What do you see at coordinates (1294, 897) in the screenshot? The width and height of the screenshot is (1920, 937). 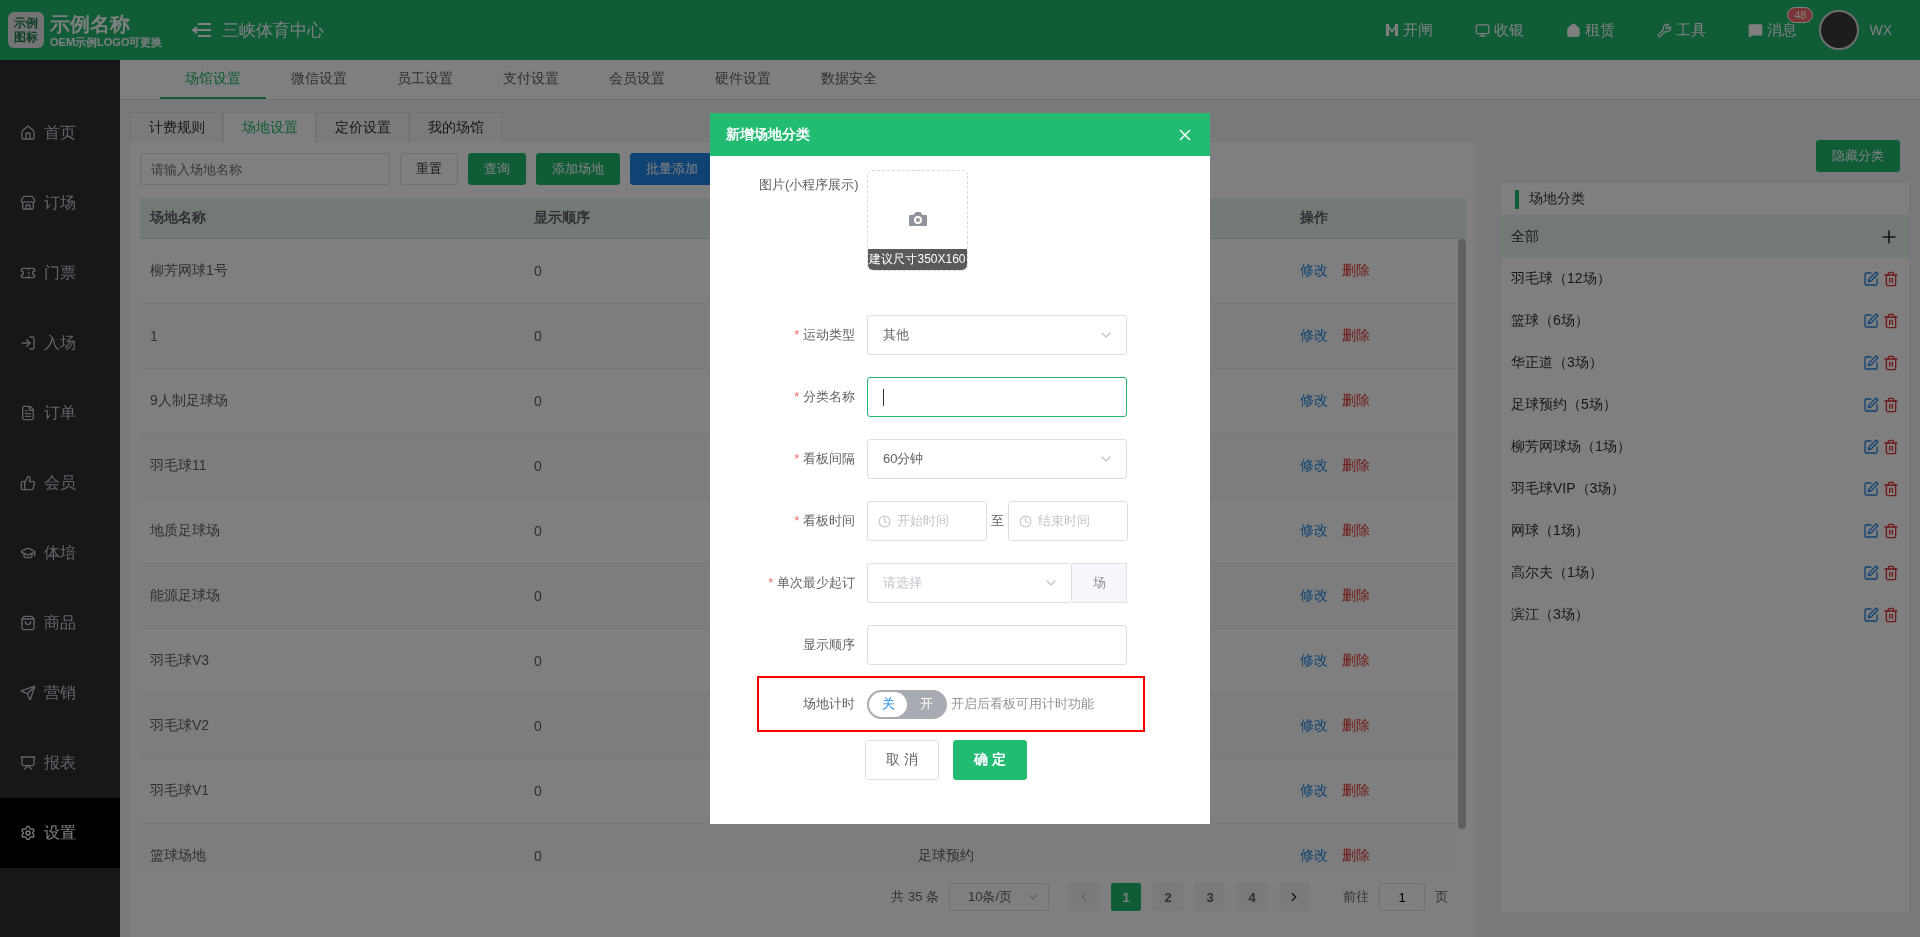 I see `next-page-button` at bounding box center [1294, 897].